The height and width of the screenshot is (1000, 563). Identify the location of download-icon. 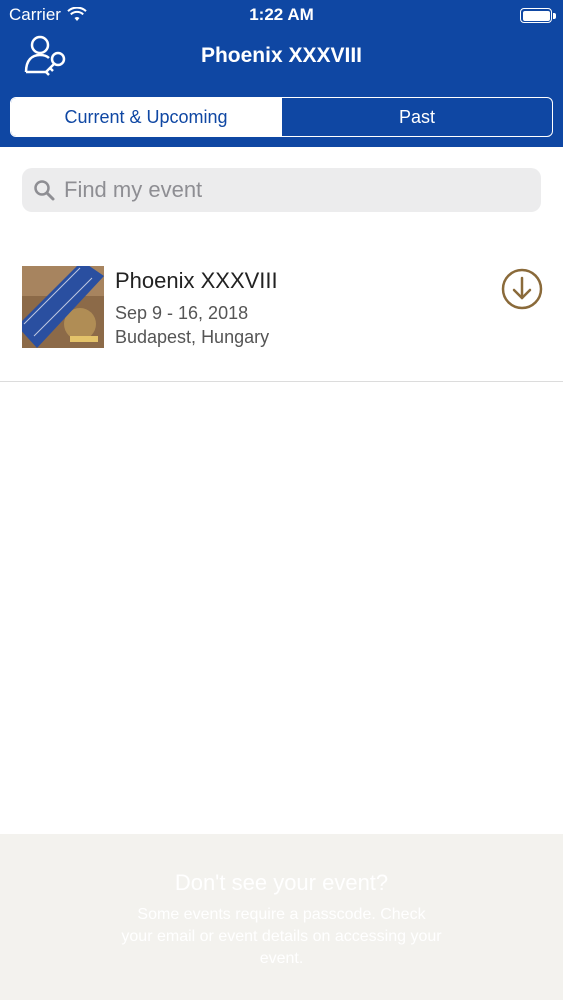
(522, 289).